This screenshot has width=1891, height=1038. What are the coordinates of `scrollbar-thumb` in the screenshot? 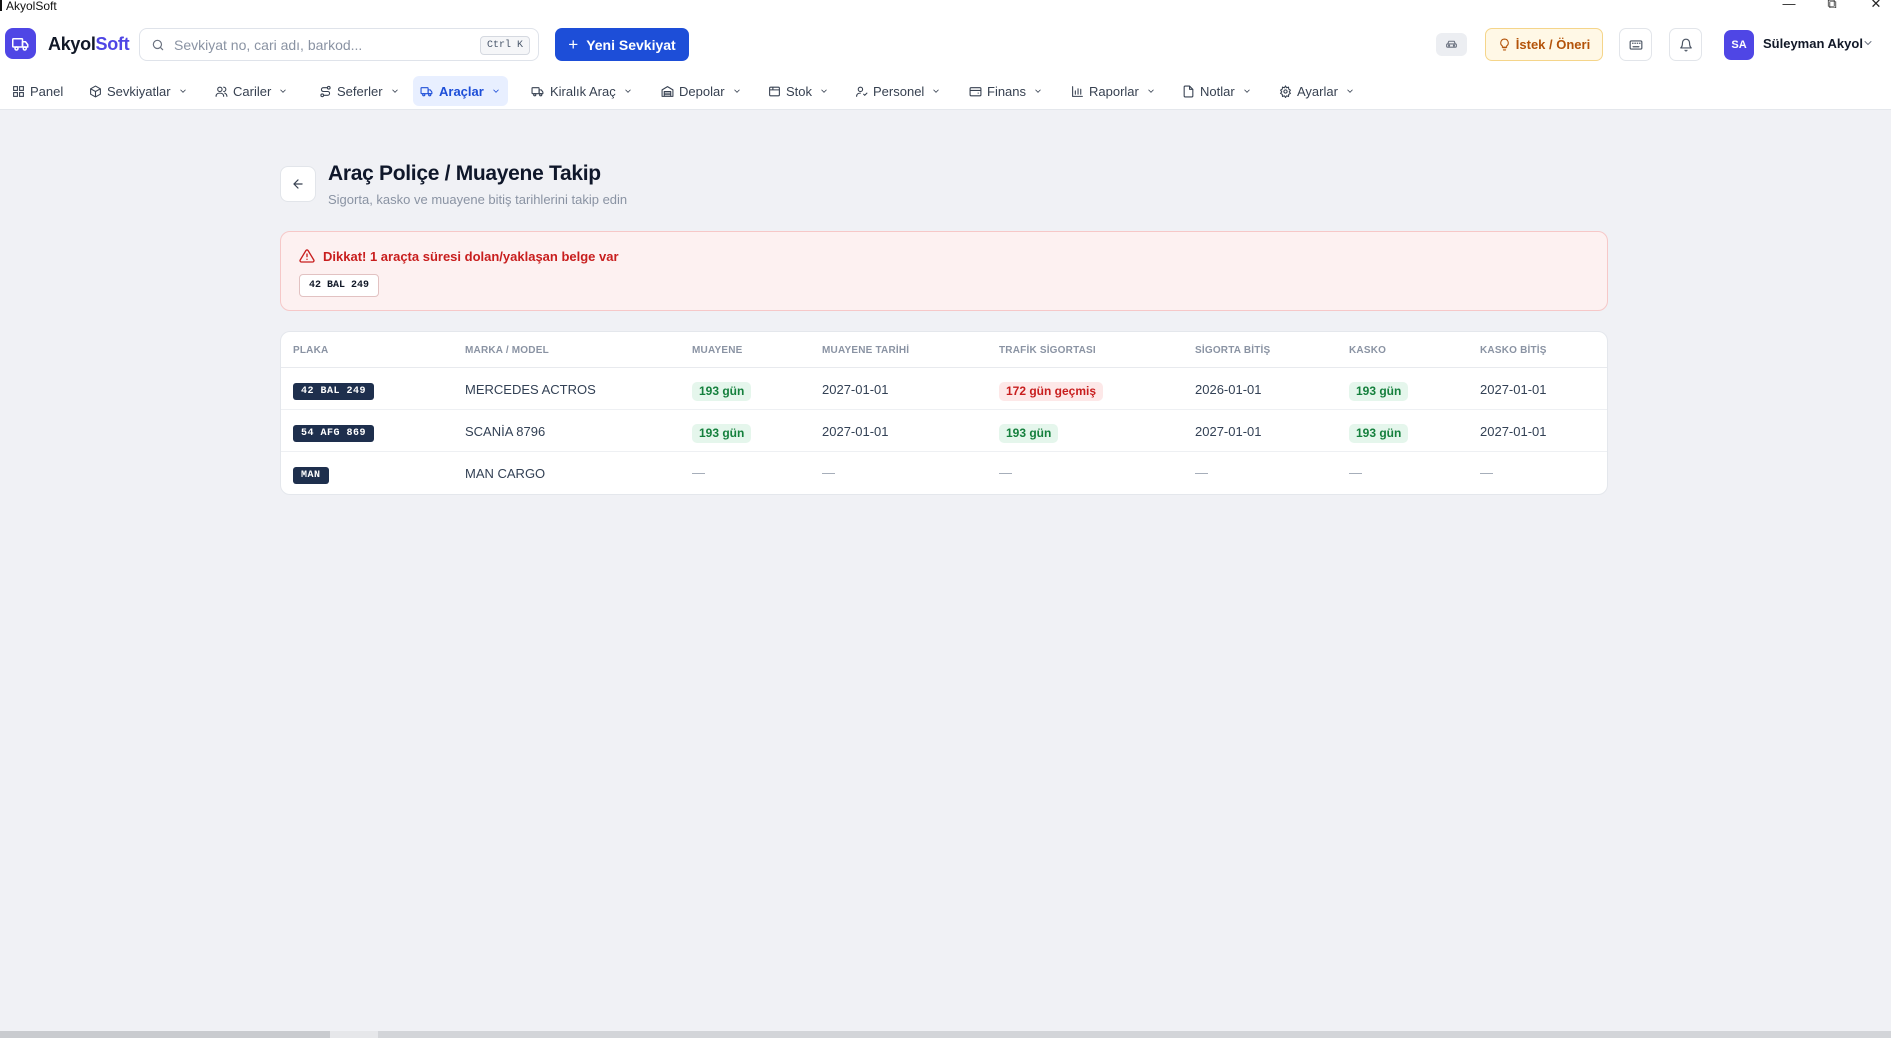 It's located at (165, 1034).